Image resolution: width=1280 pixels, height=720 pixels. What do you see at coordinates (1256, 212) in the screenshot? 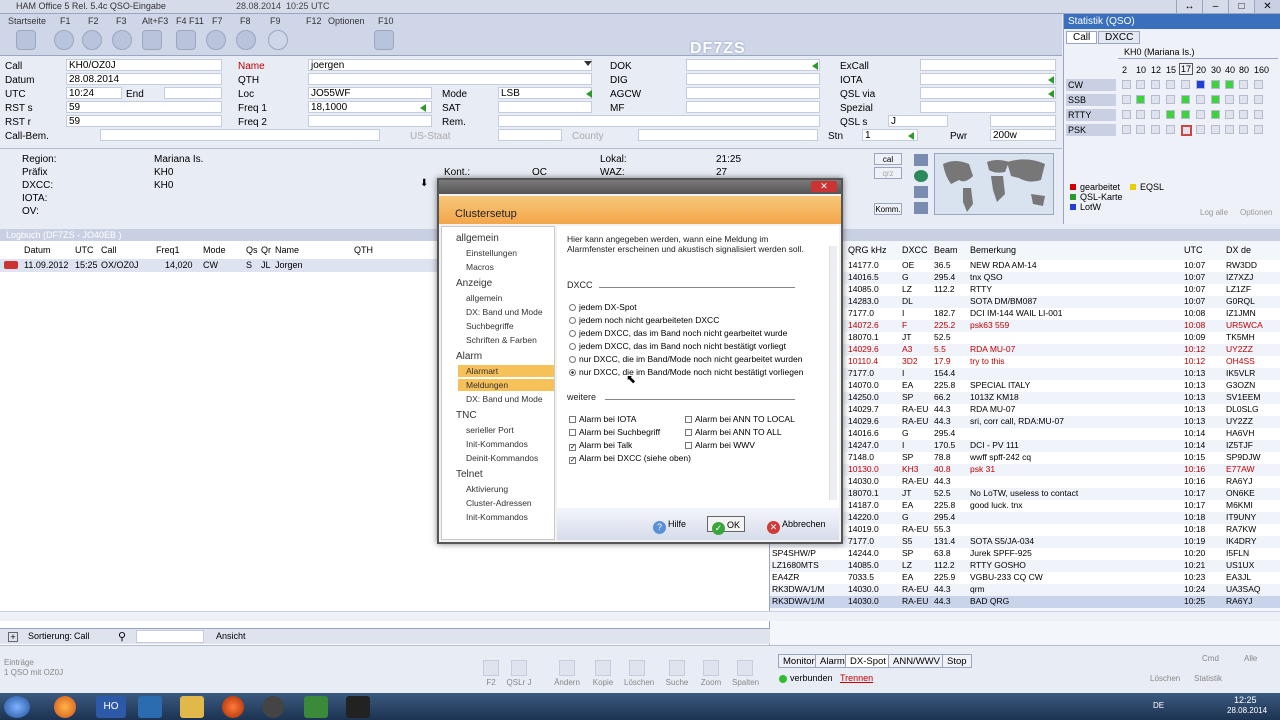
I see `stats-options-button: Optionen` at bounding box center [1256, 212].